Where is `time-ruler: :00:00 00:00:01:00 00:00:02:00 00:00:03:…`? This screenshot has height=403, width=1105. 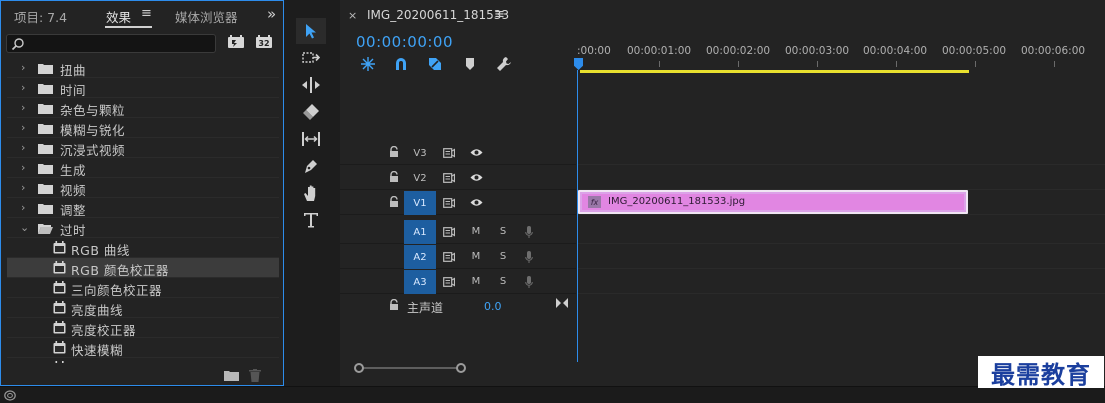
time-ruler: :00:00 00:00:01:00 00:00:02:00 00:00:03:… is located at coordinates (840, 57).